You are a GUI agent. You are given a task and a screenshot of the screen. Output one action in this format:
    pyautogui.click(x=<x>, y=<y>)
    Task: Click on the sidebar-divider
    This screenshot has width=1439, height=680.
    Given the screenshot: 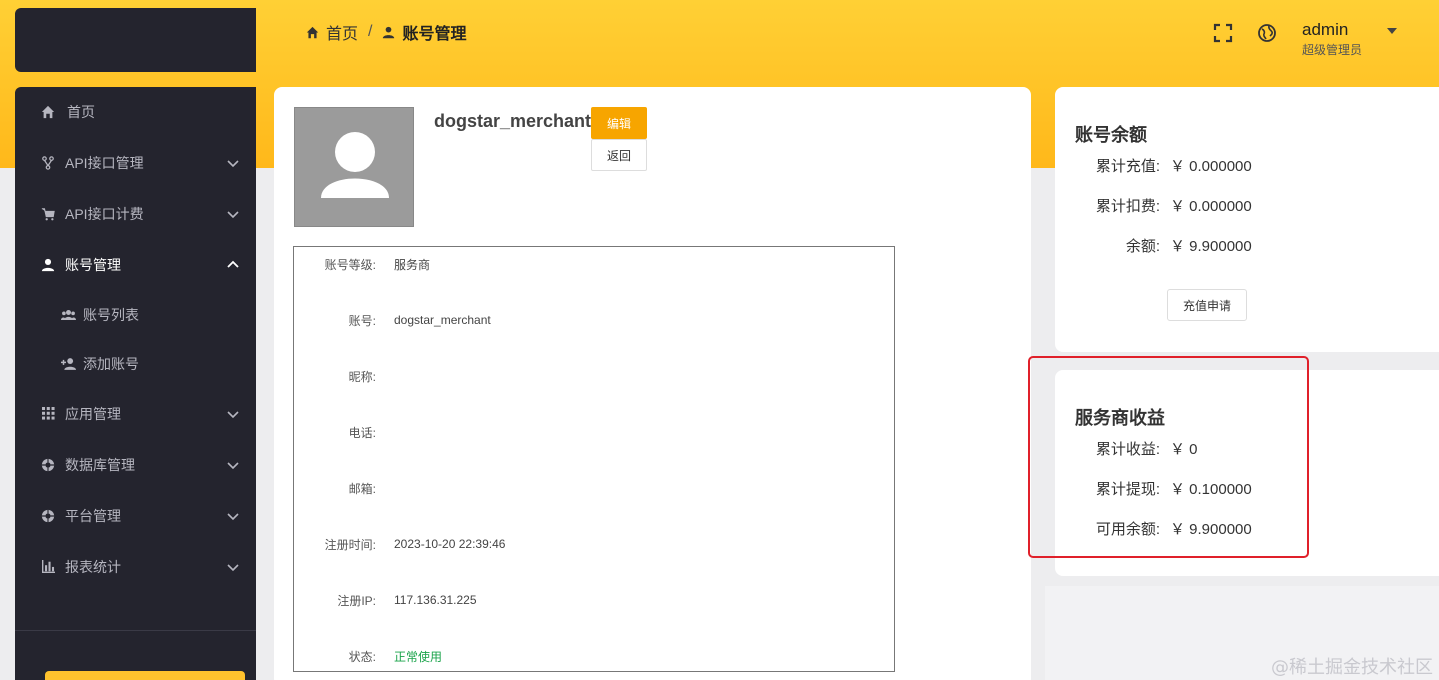 What is the action you would take?
    pyautogui.click(x=135, y=630)
    